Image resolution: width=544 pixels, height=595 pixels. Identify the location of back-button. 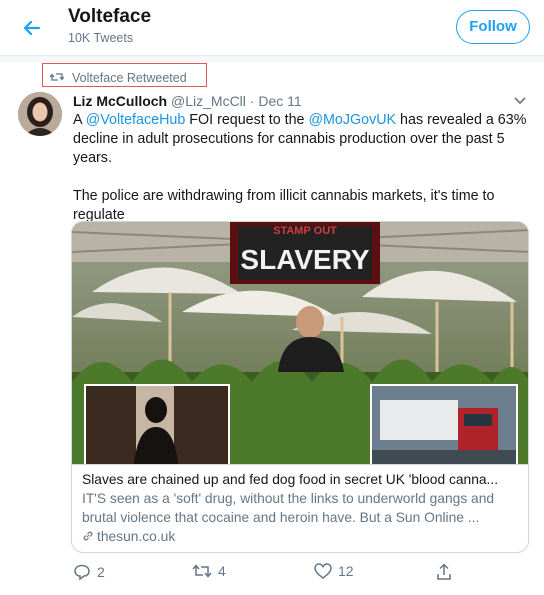
(32, 28).